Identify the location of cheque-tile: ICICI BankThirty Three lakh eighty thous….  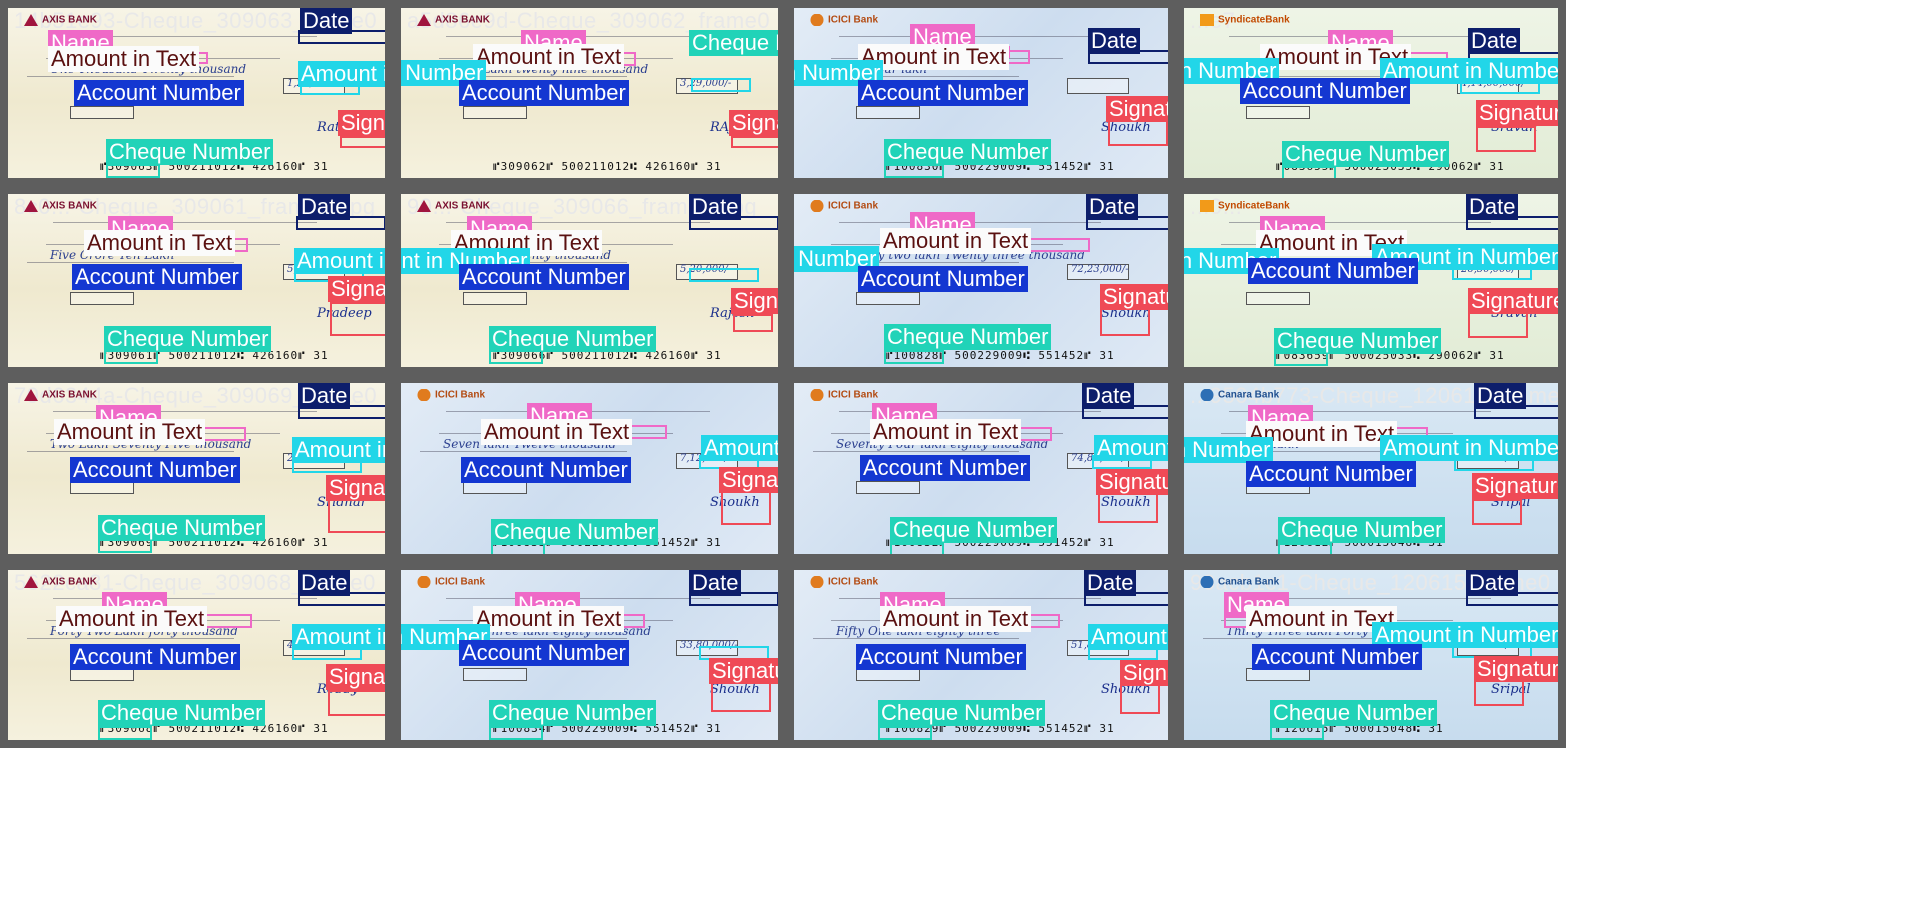
(589, 655).